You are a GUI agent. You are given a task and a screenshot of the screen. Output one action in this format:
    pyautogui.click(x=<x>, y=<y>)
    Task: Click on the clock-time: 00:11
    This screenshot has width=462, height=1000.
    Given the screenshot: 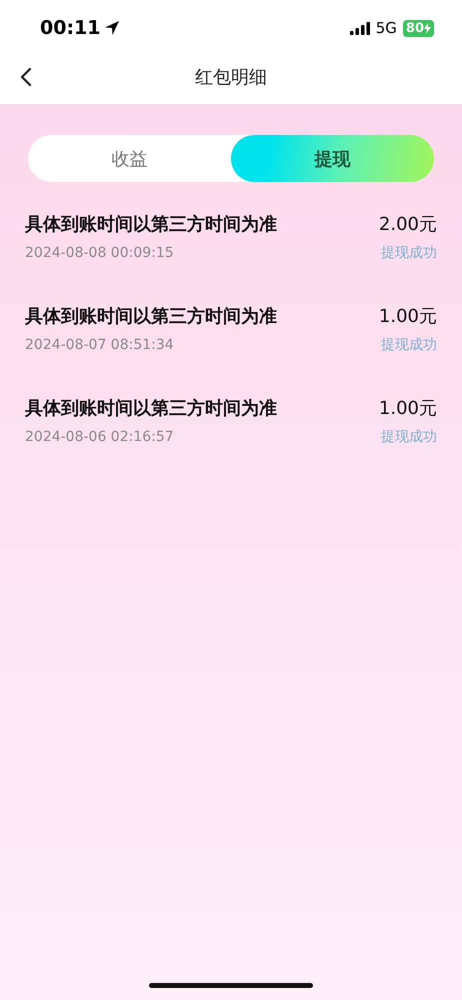 What is the action you would take?
    pyautogui.click(x=70, y=28)
    